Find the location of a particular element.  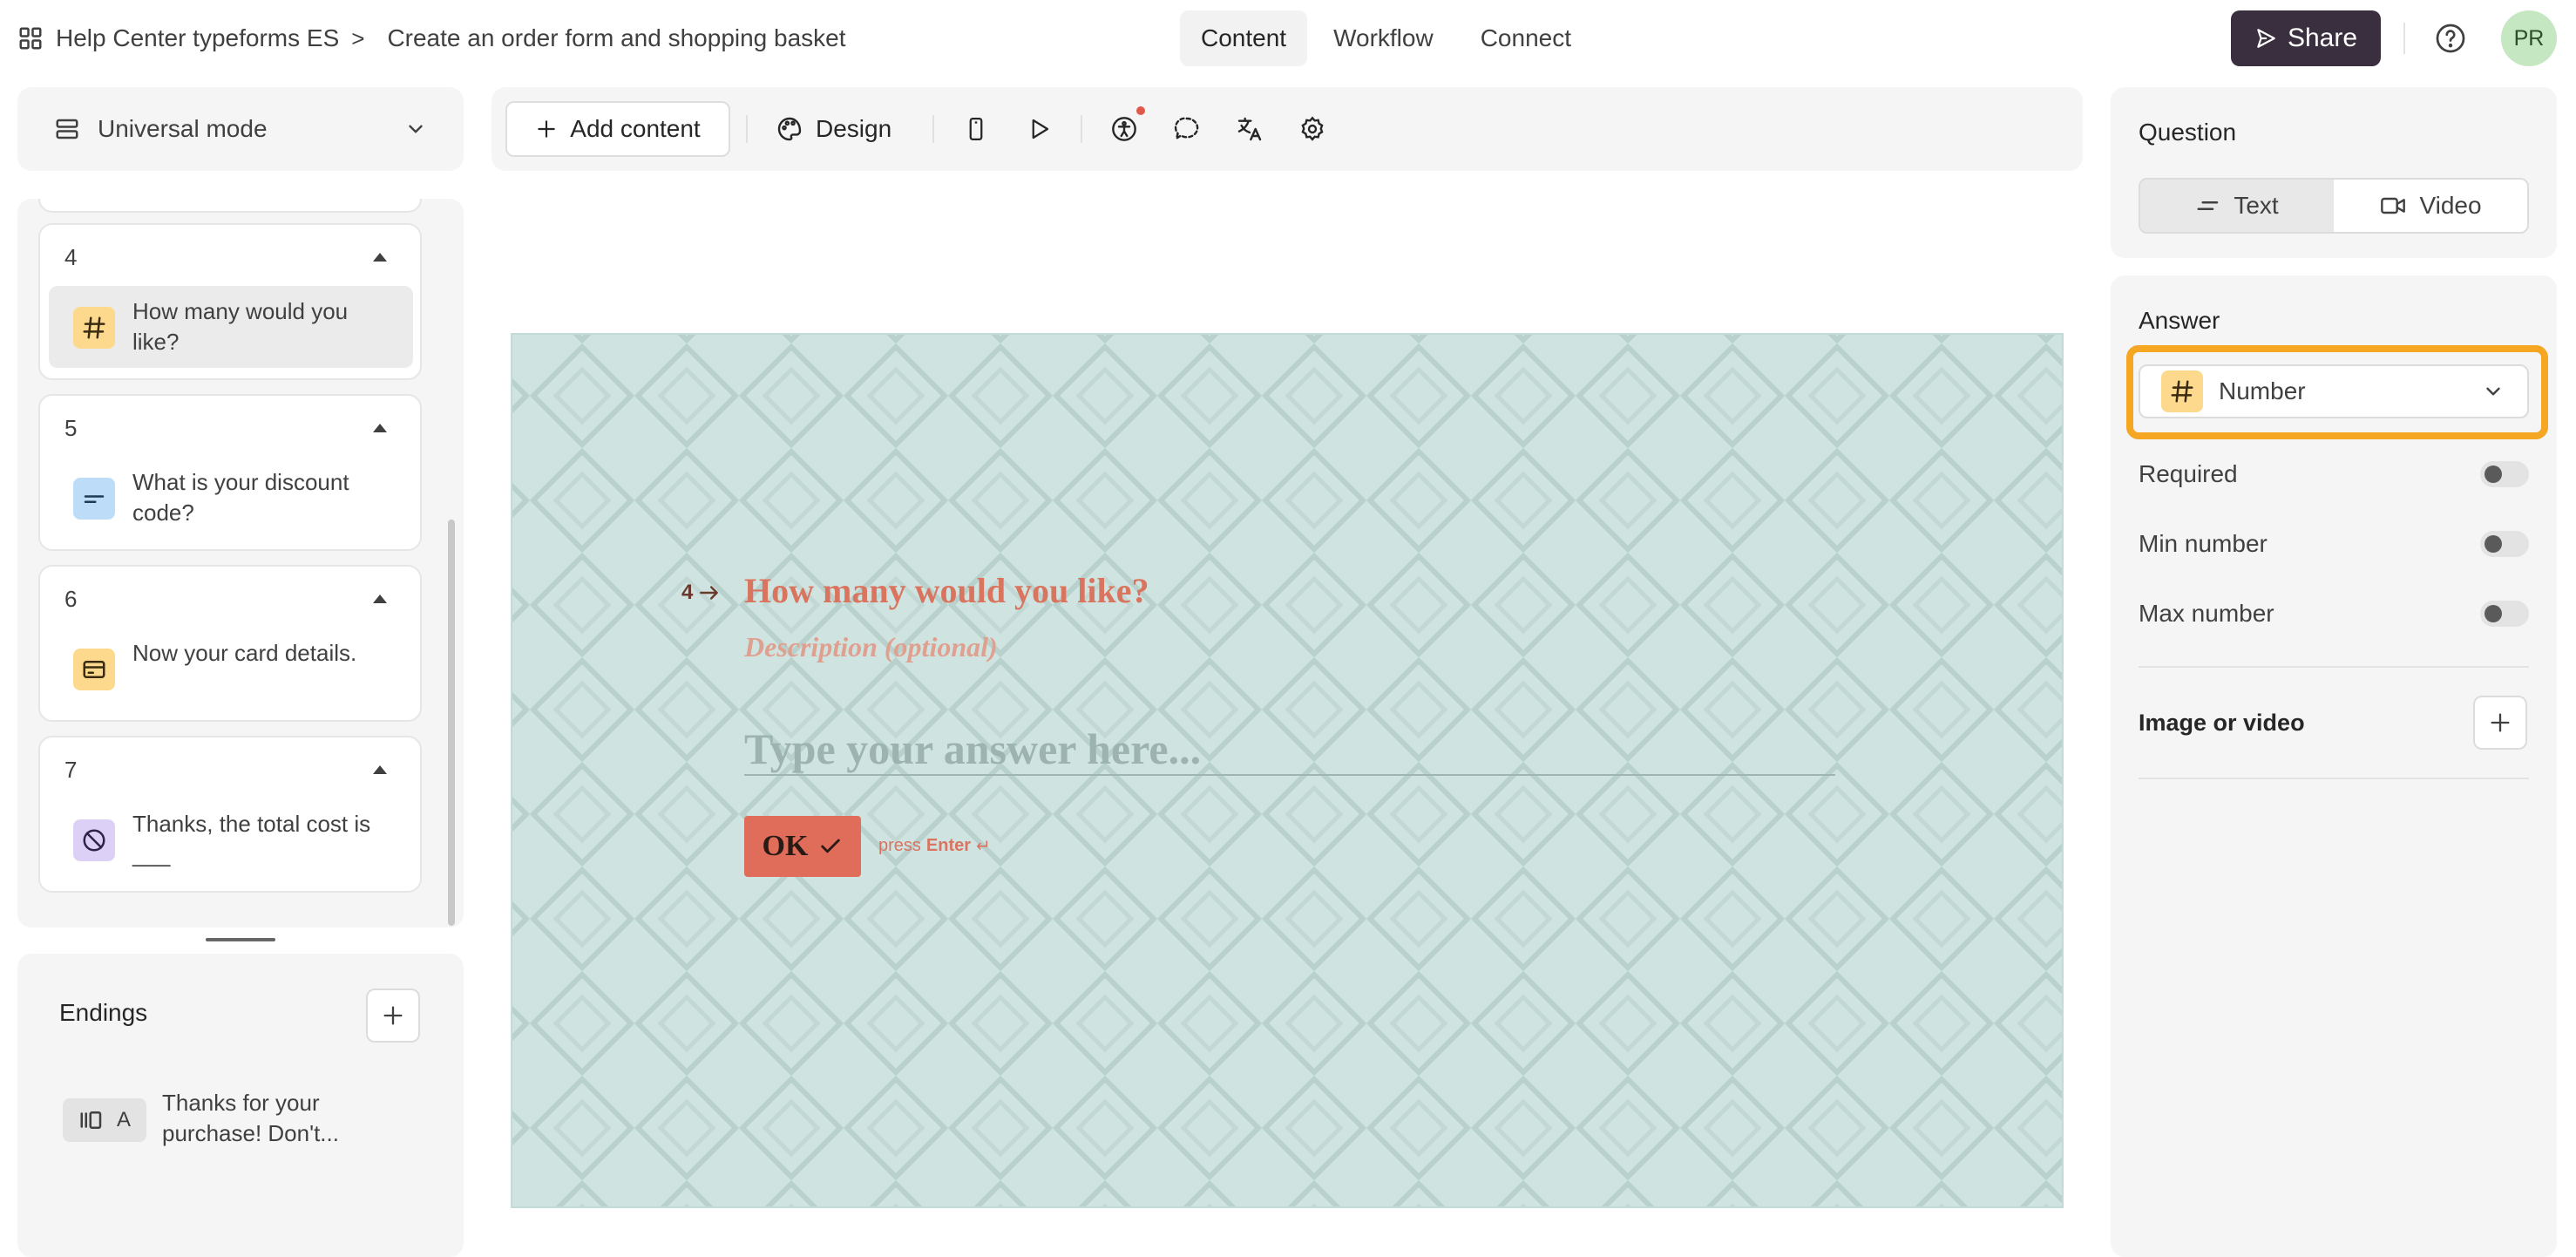

ending-badge-letter: A is located at coordinates (124, 1119).